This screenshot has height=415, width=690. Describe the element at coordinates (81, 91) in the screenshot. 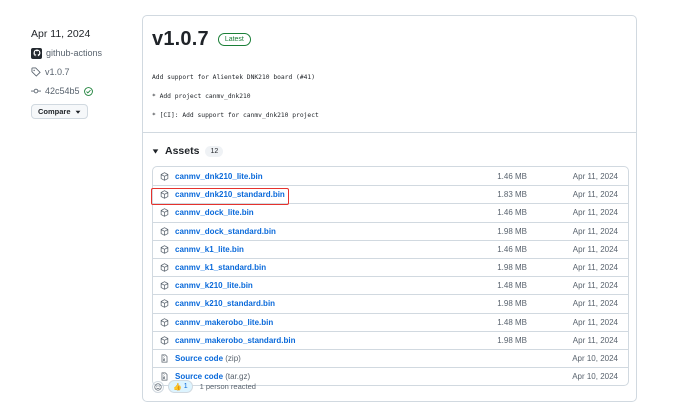

I see `commit-link: 42c54b5` at that location.